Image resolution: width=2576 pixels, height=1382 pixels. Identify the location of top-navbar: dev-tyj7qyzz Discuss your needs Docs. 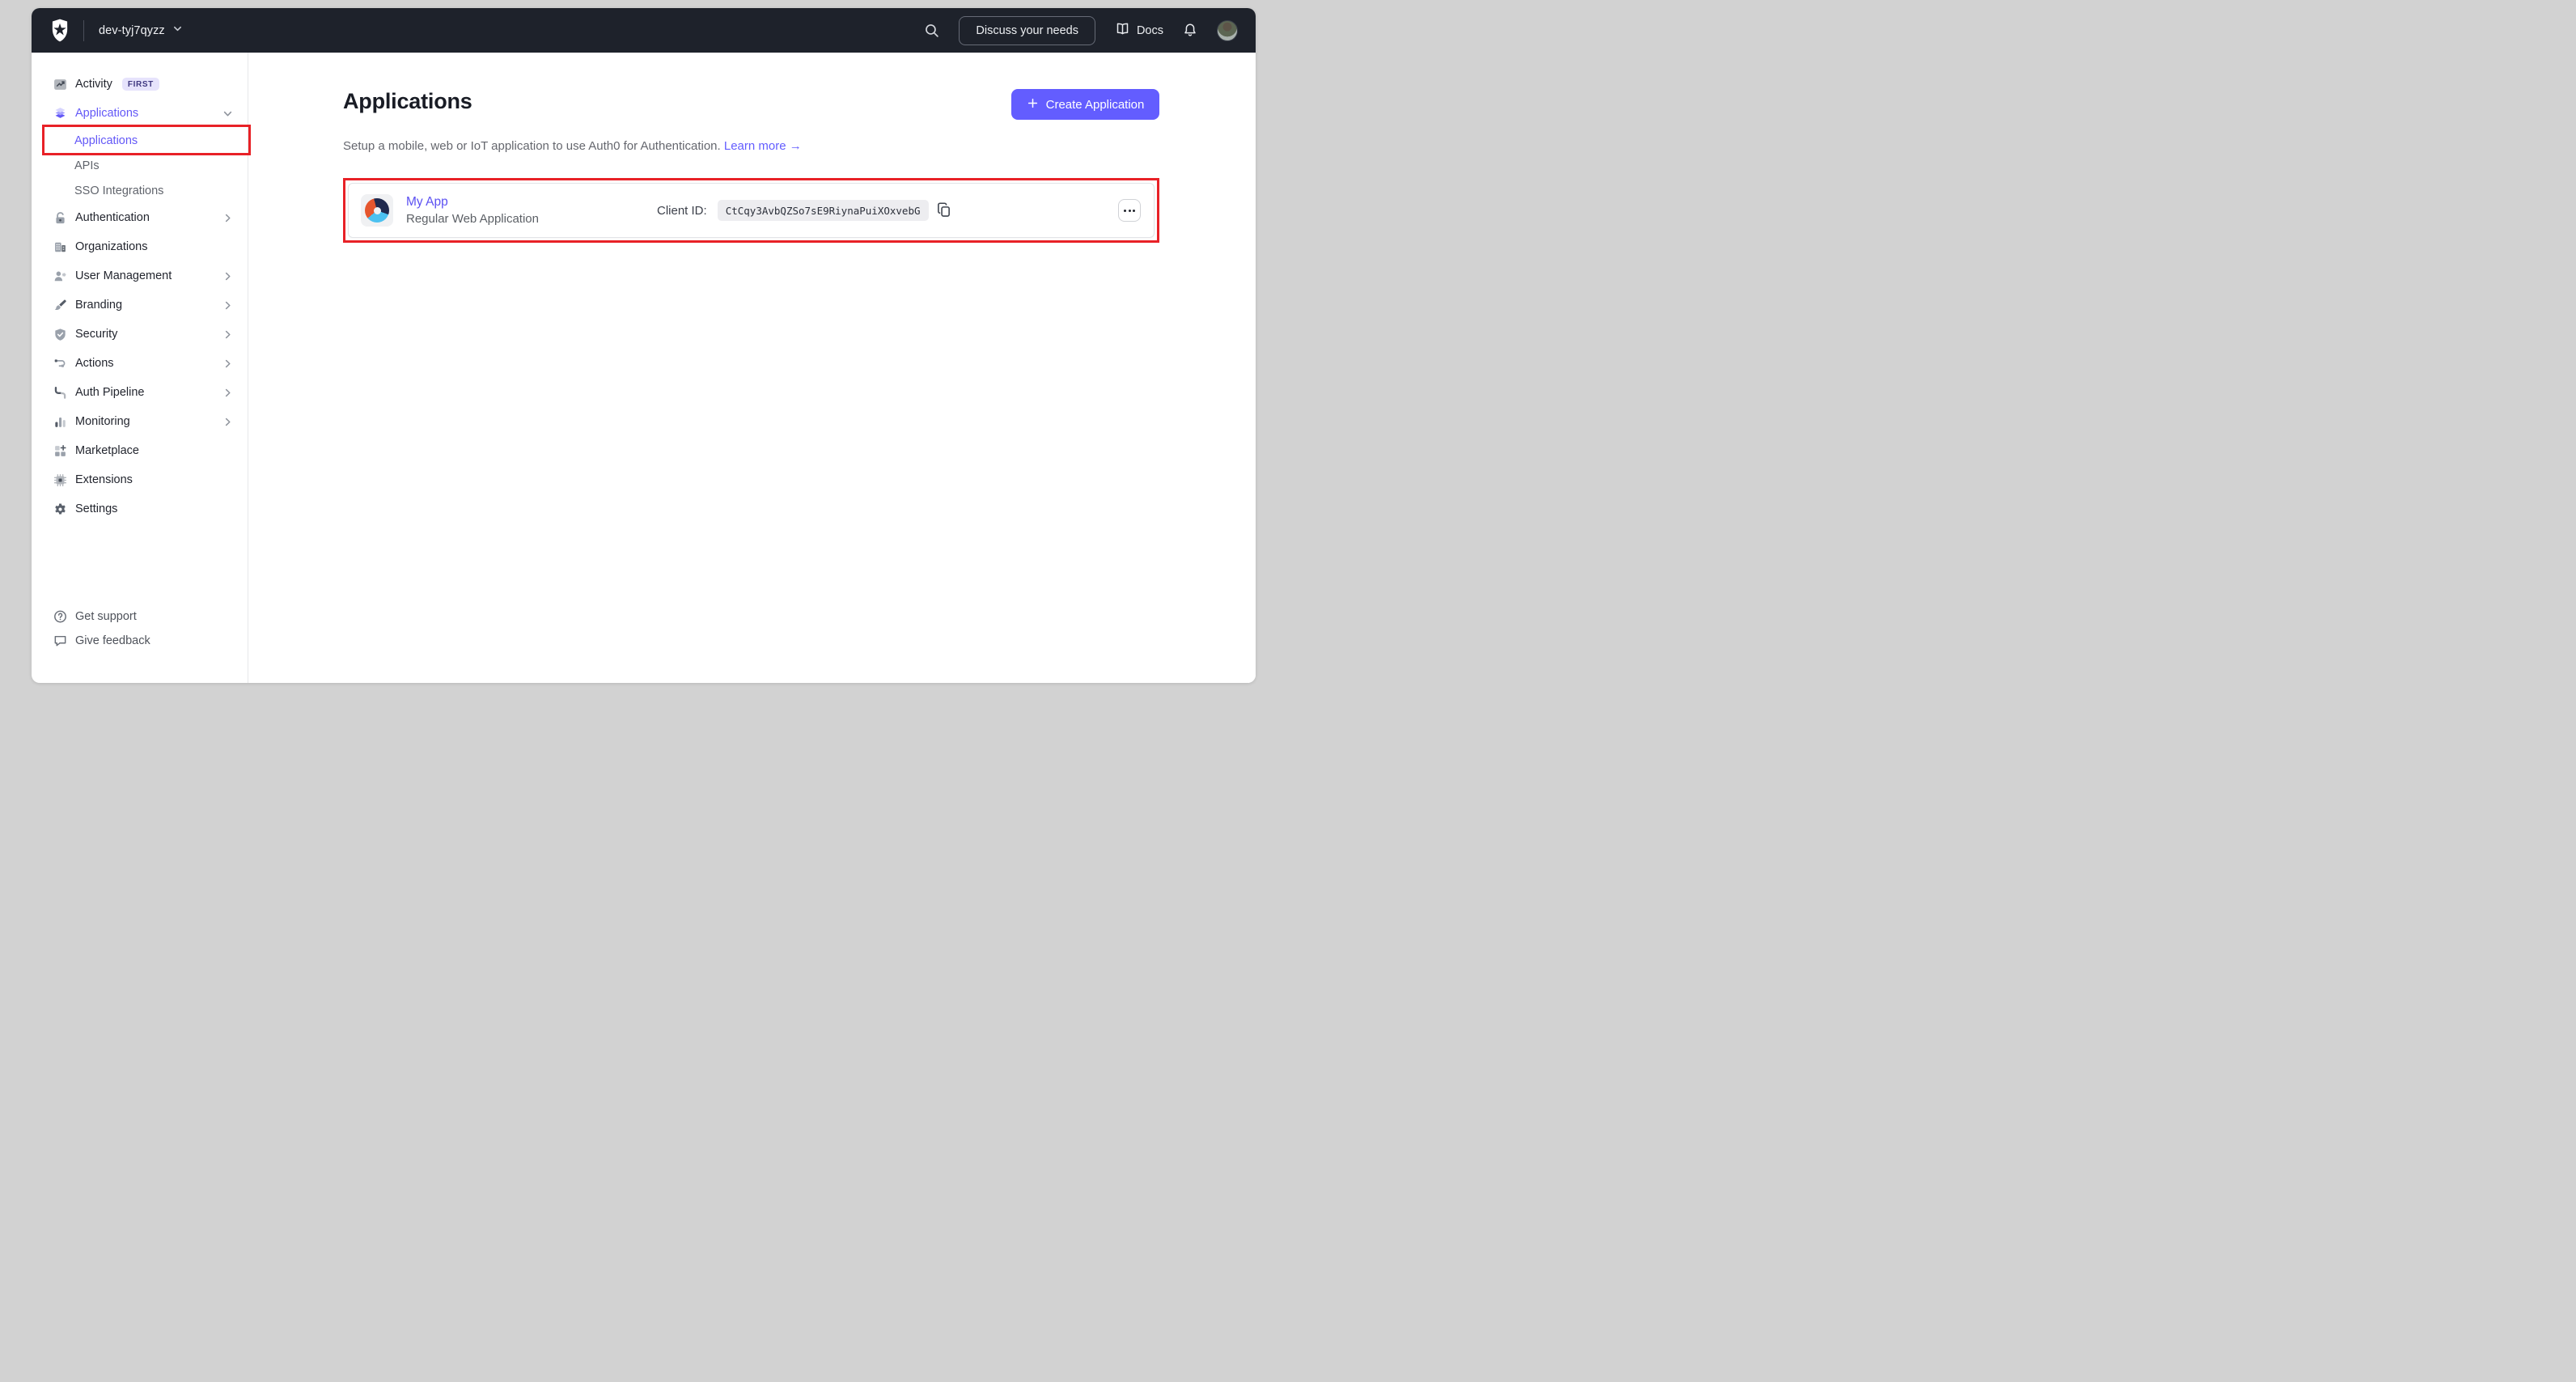
(644, 30).